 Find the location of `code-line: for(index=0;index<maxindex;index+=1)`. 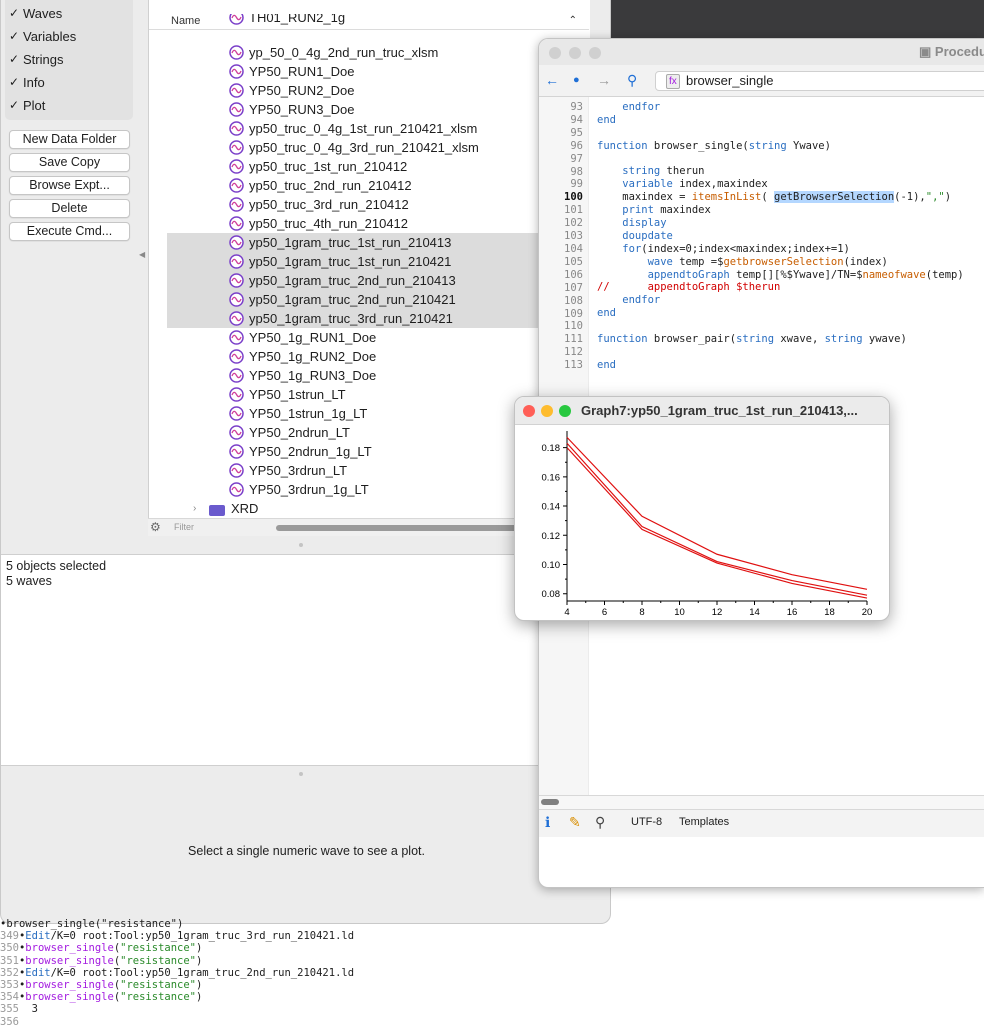

code-line: for(index=0;index<maxindex;index+=1) is located at coordinates (780, 249).